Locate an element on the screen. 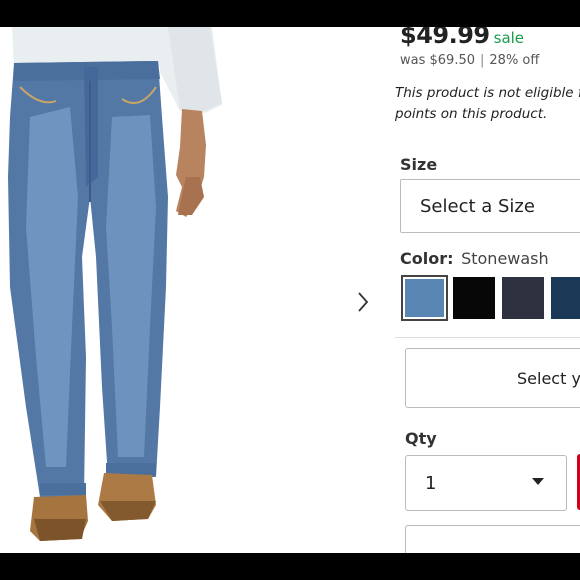 This screenshot has width=580, height=580. discount-label: 28% off is located at coordinates (514, 60).